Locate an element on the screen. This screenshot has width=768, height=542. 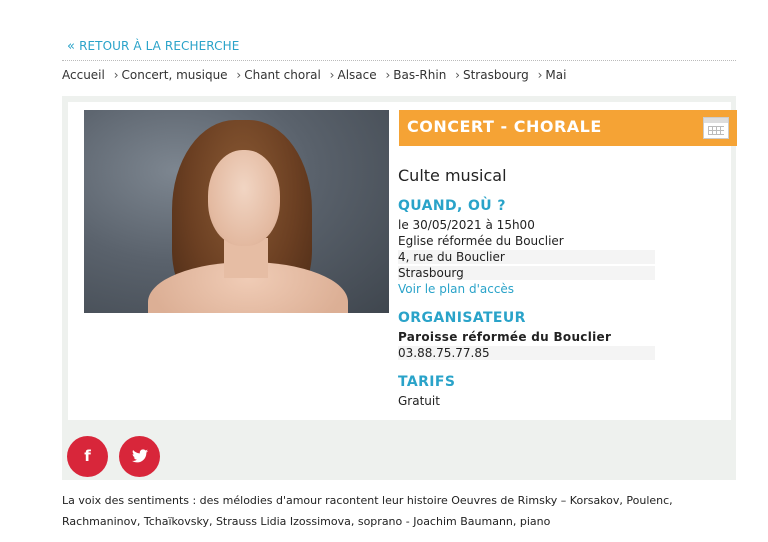
event-photo is located at coordinates (236, 211).